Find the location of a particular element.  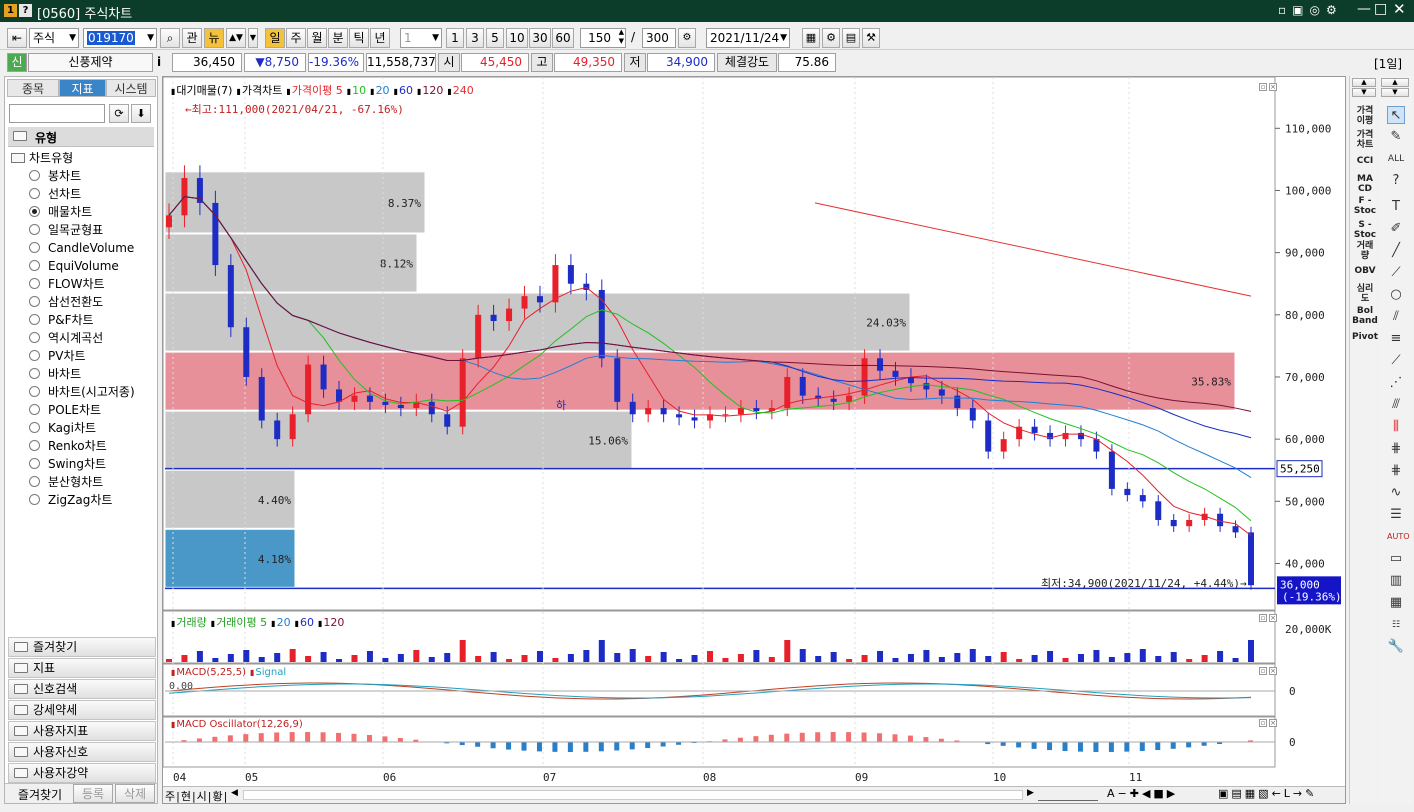

scroll-left-icon: ◀ is located at coordinates (234, 793).